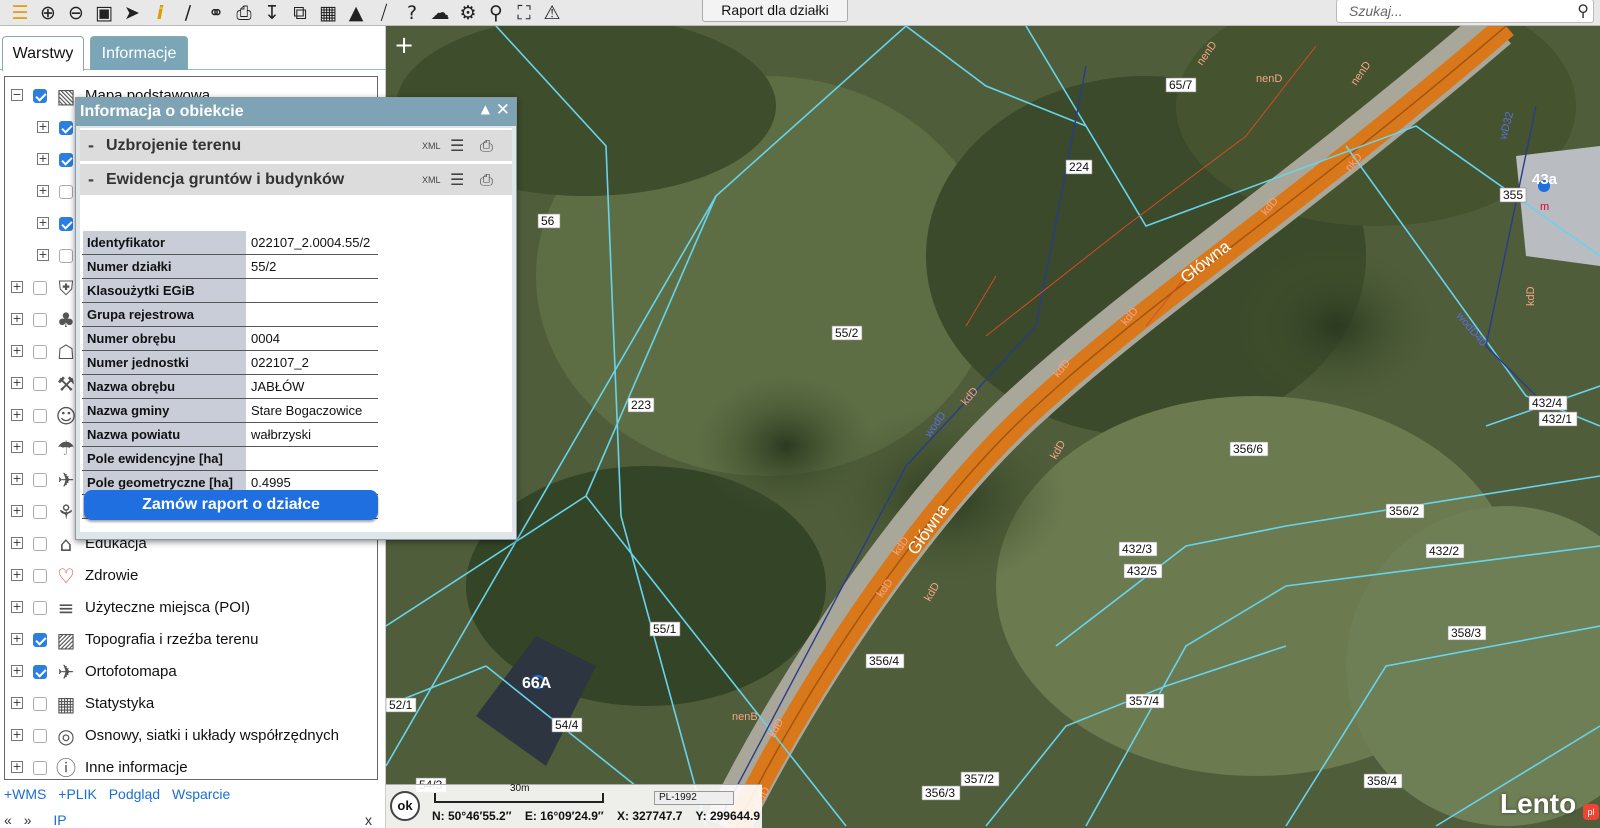 The height and width of the screenshot is (828, 1600). Describe the element at coordinates (216, 13) in the screenshot. I see `link-icon: ⚭` at that location.